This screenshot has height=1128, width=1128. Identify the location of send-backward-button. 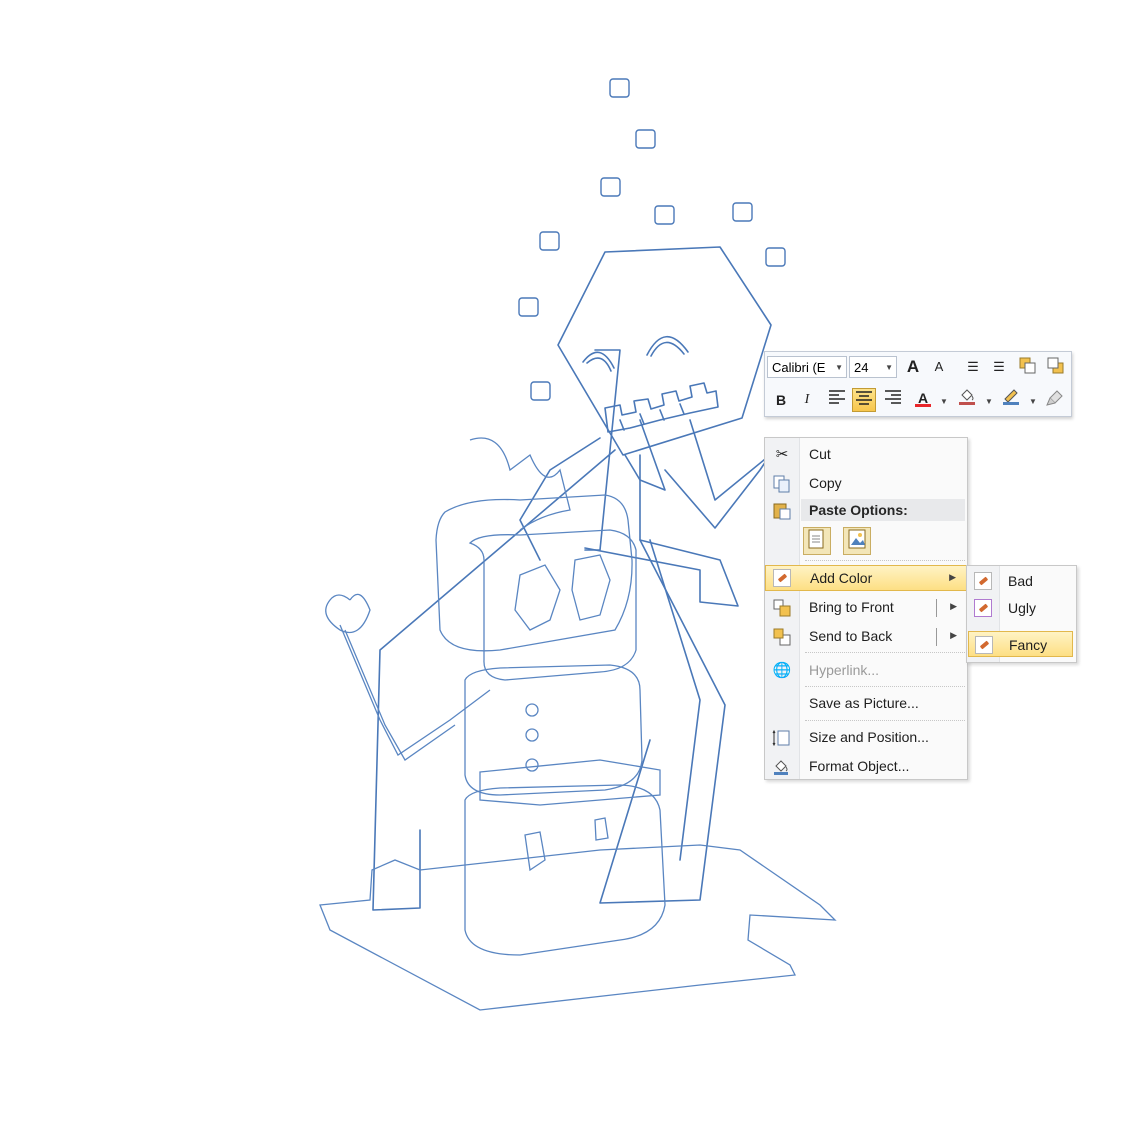
(1055, 367).